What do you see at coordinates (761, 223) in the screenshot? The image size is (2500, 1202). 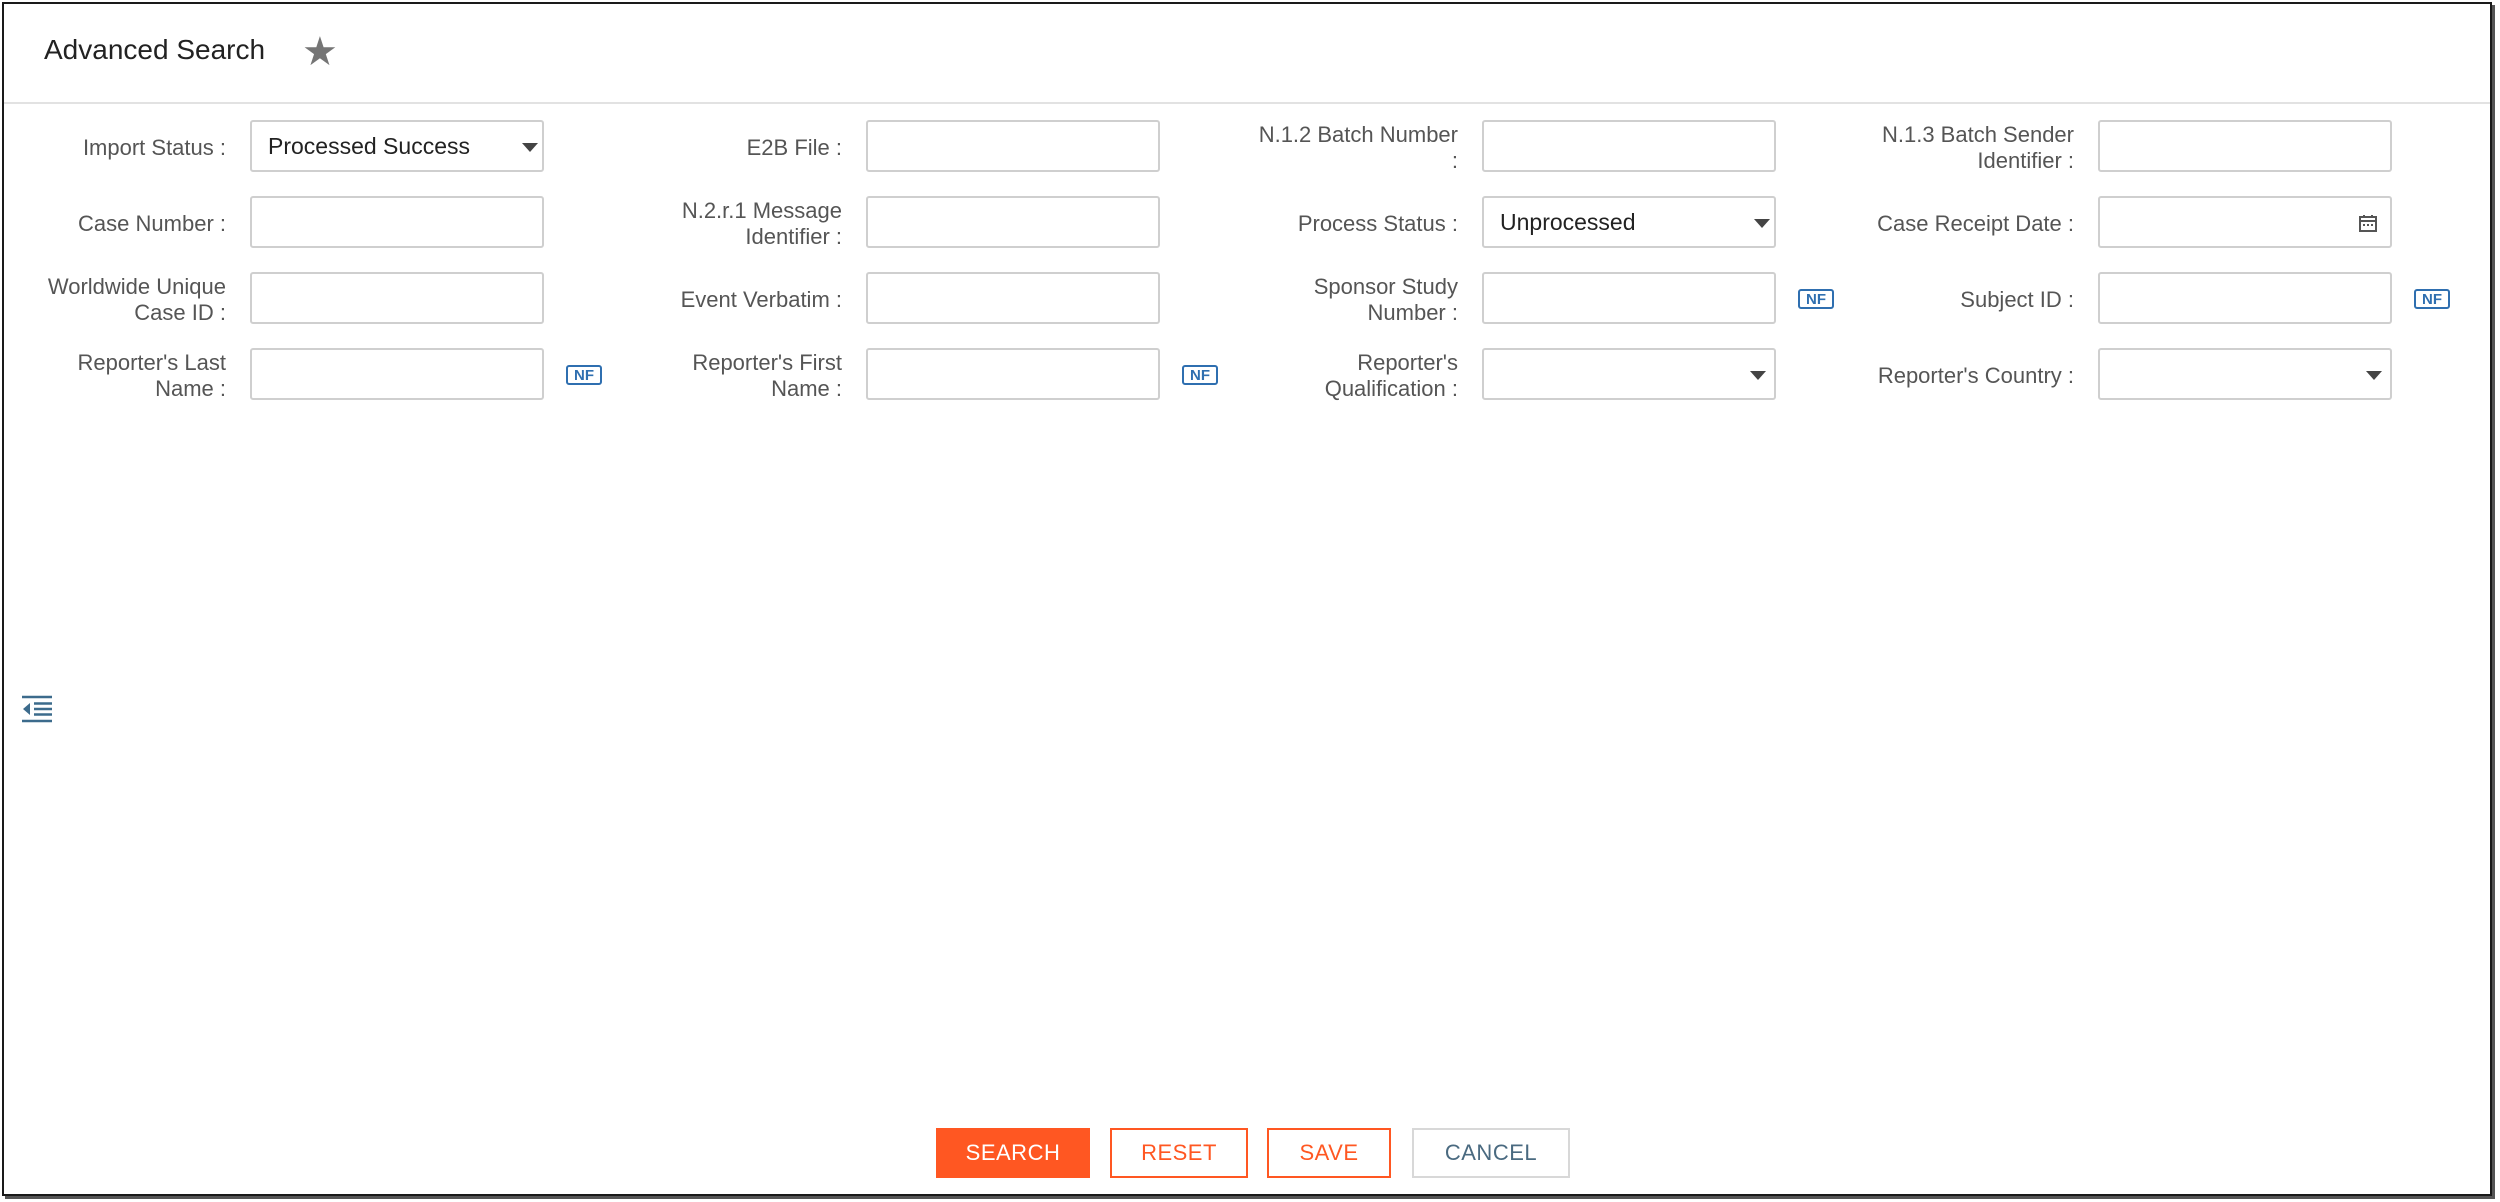 I see `n2r1-message-label: N.2.r.1 Message Identifier :` at bounding box center [761, 223].